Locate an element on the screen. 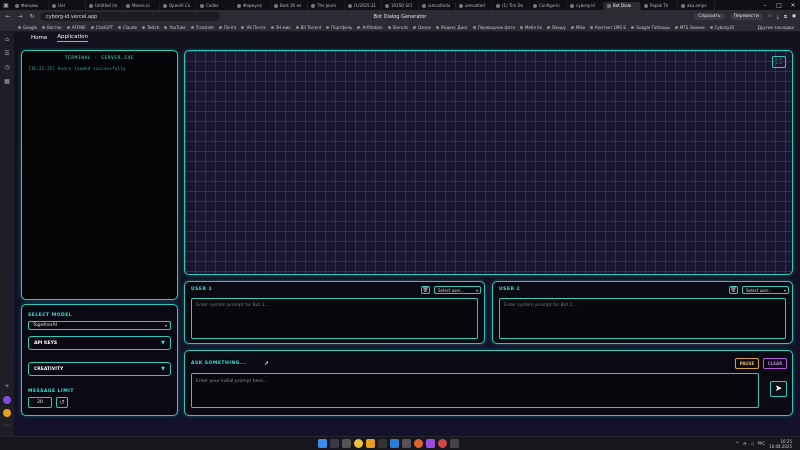 This screenshot has height=450, width=800. bookmark-item: ChatGPT is located at coordinates (101, 27).